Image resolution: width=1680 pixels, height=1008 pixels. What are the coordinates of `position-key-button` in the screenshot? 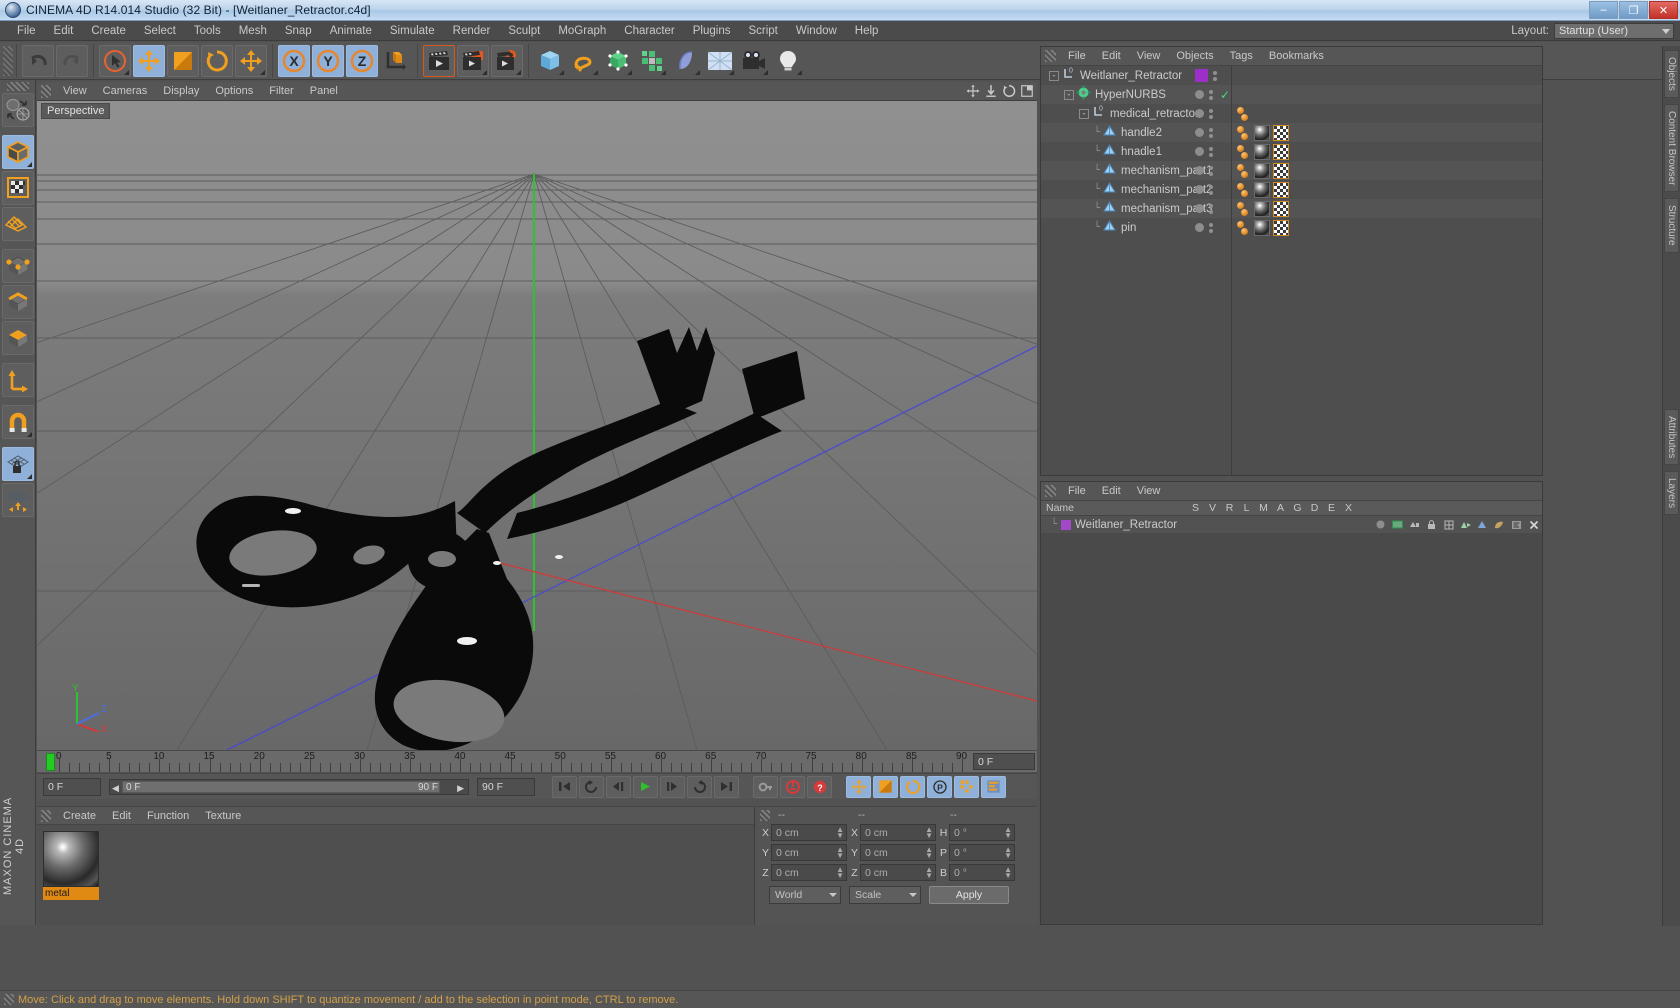 It's located at (858, 786).